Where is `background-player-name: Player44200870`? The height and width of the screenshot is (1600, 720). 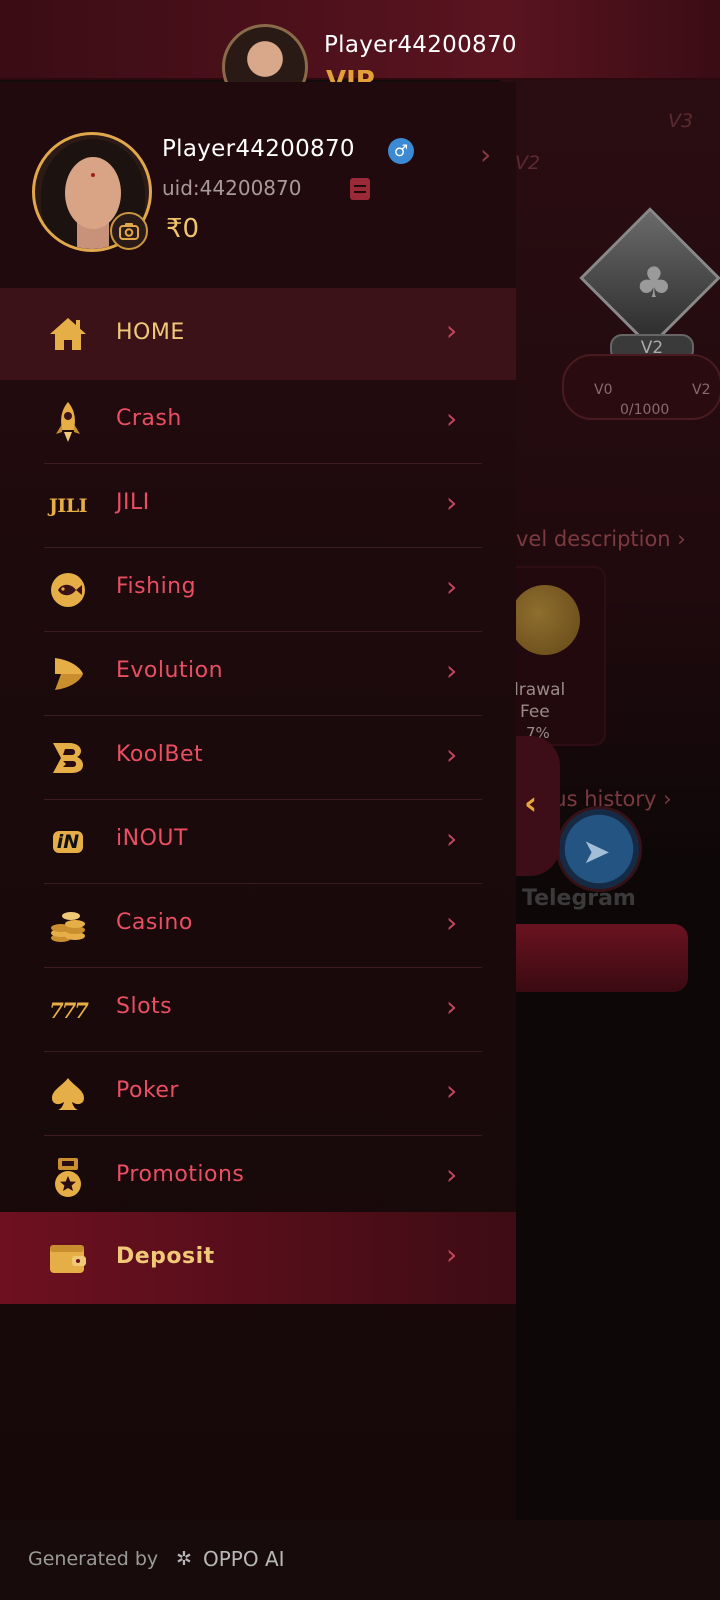
background-player-name: Player44200870 is located at coordinates (420, 45).